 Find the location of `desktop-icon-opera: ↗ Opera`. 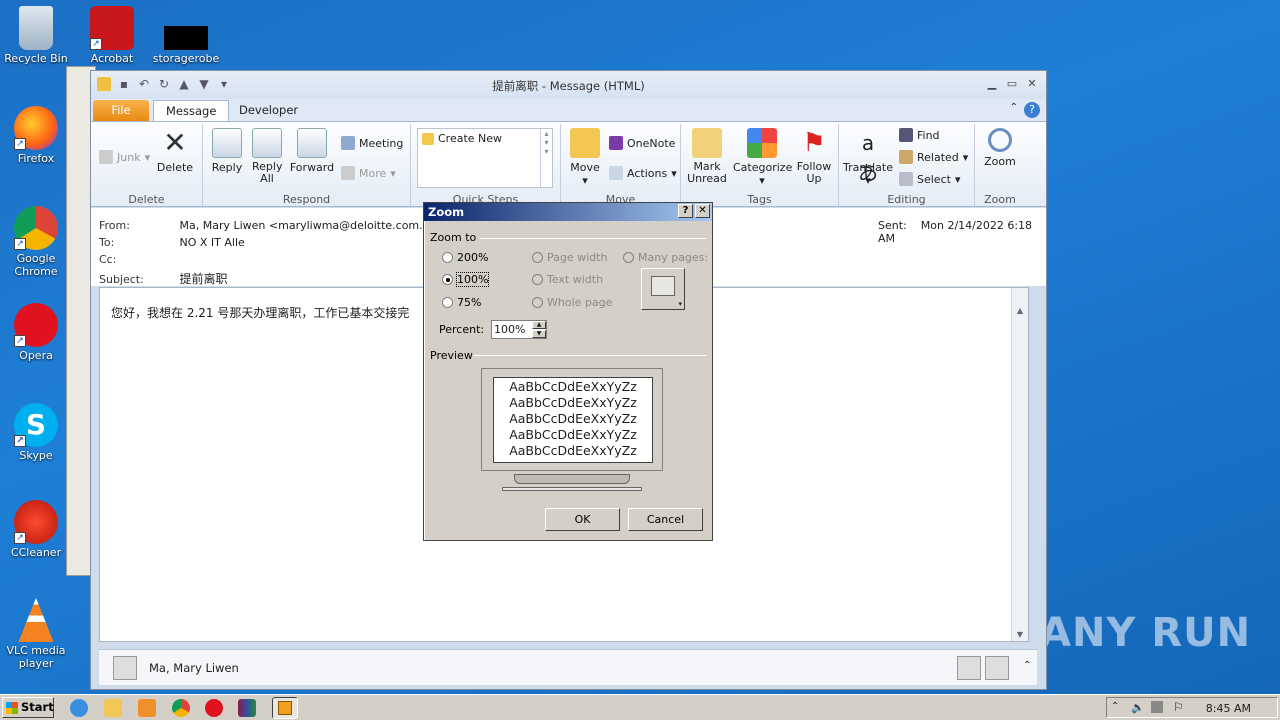

desktop-icon-opera: ↗ Opera is located at coordinates (36, 332).